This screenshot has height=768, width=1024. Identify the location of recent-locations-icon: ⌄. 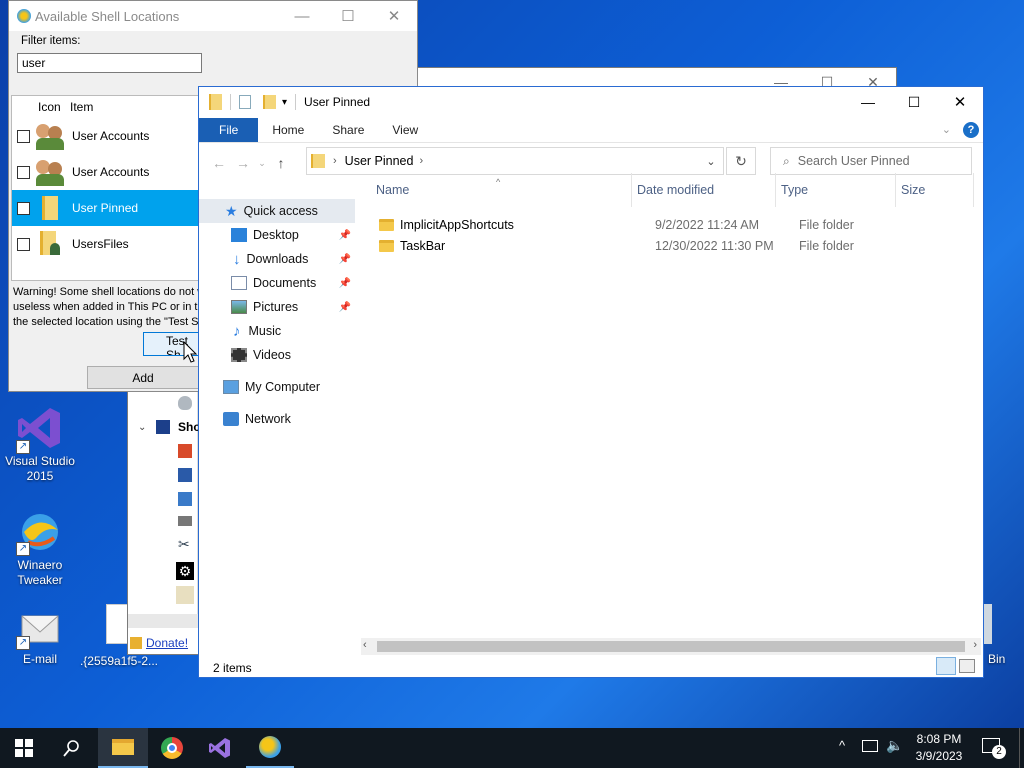
(262, 163).